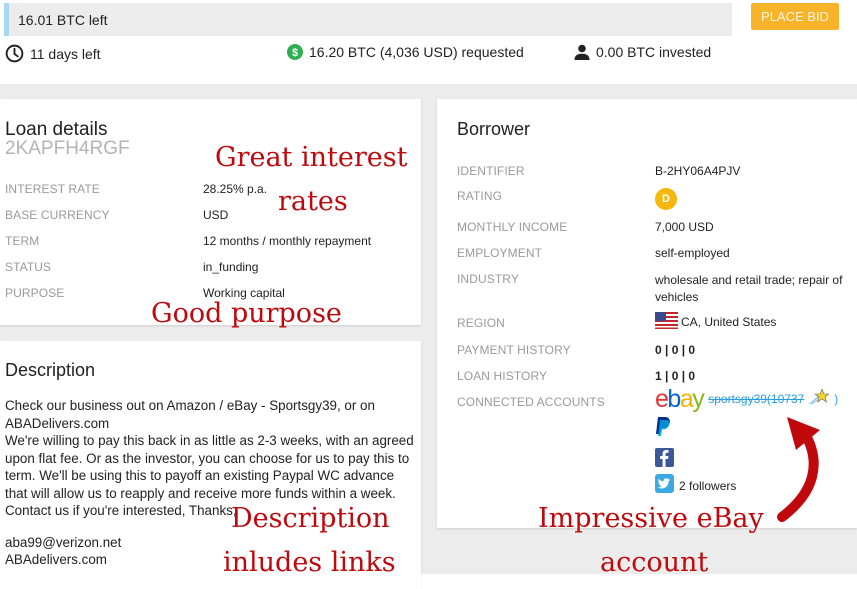  I want to click on annotation-description-line1: Description, so click(310, 518).